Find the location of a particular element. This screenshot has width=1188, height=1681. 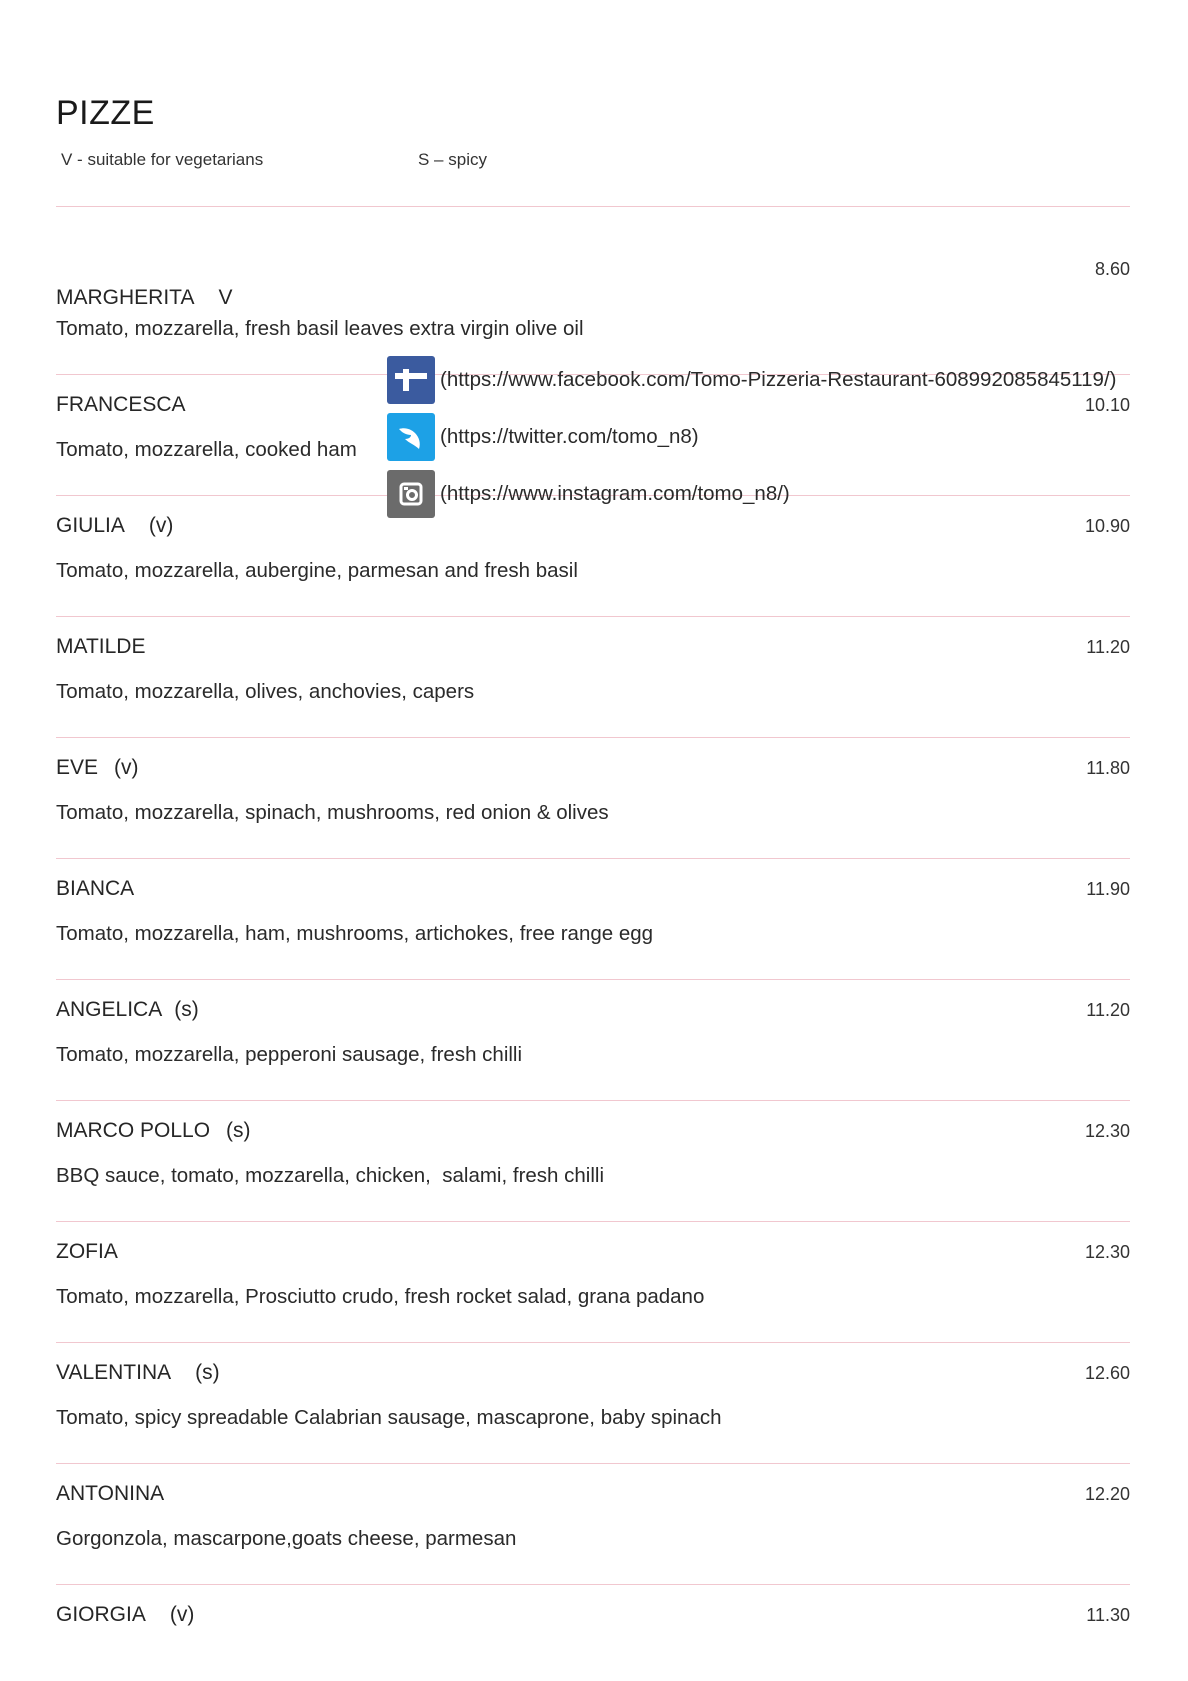

item-price: 10.90 is located at coordinates (1107, 526).